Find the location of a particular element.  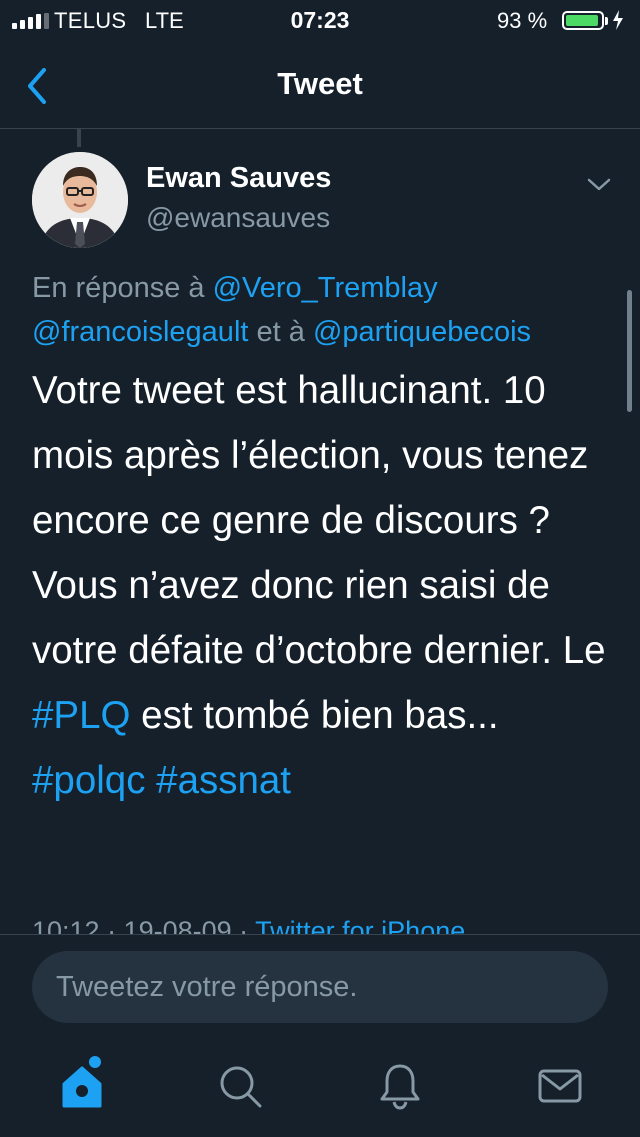

tab-notifications is located at coordinates (400, 1086).